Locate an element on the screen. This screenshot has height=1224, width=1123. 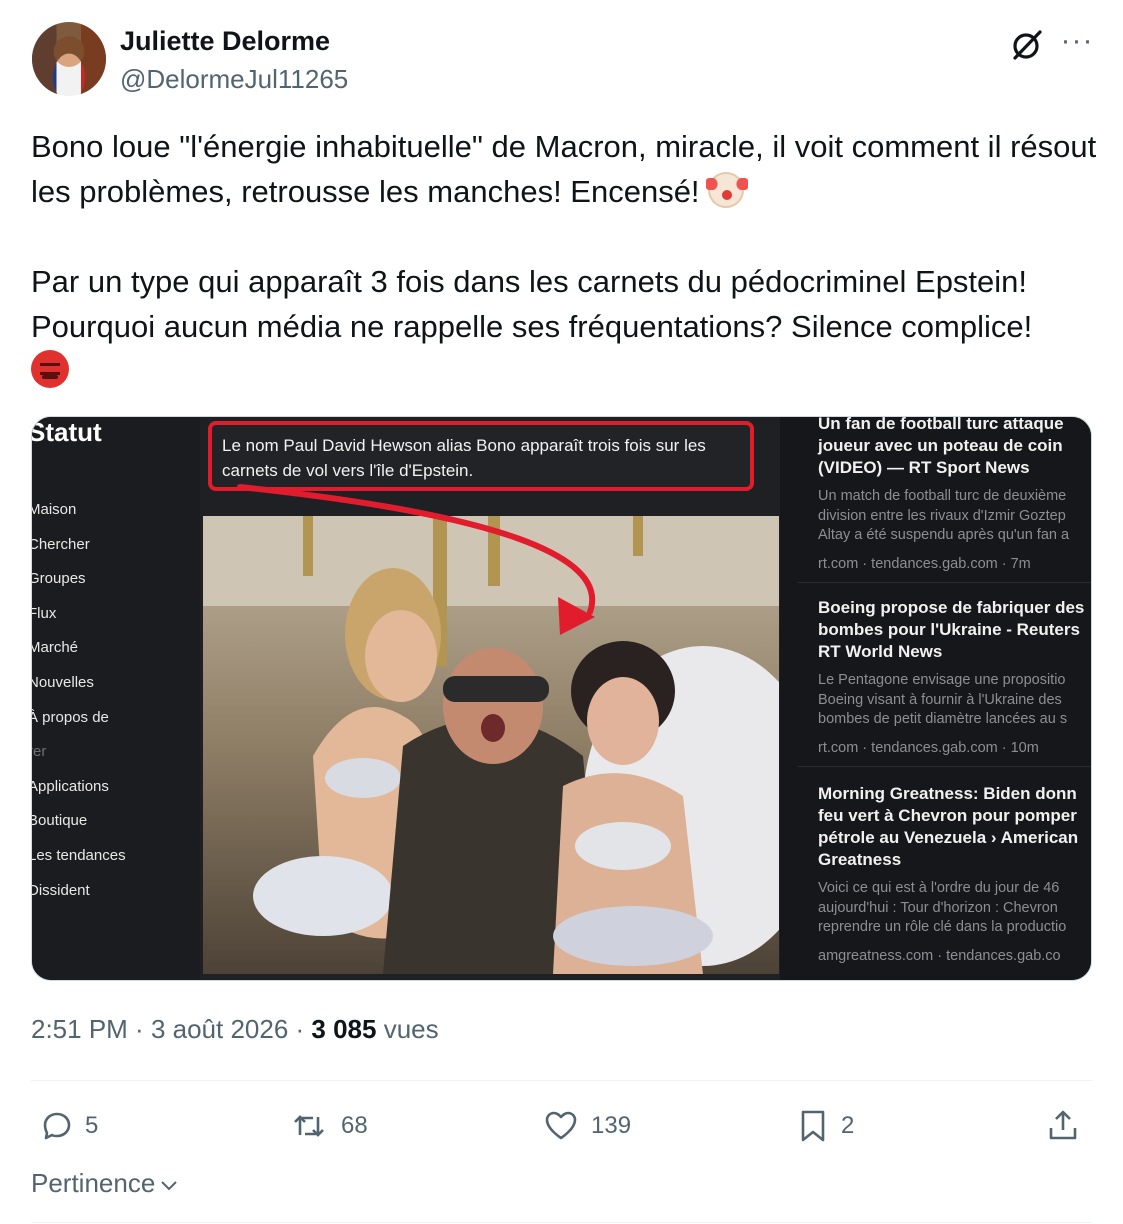
screenshot-nav-item: Marché is located at coordinates (55, 648).